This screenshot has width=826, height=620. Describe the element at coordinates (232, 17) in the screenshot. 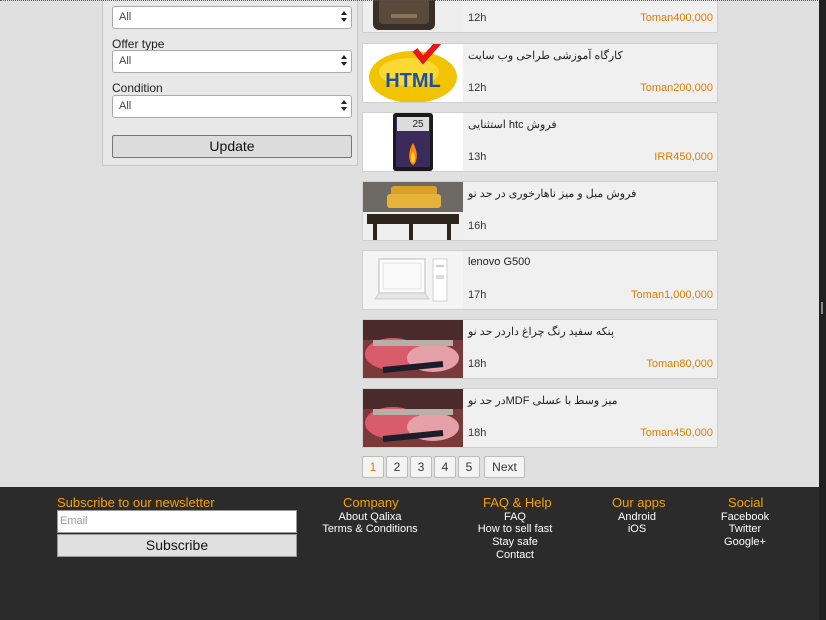

I see `first-filter-select: All` at that location.